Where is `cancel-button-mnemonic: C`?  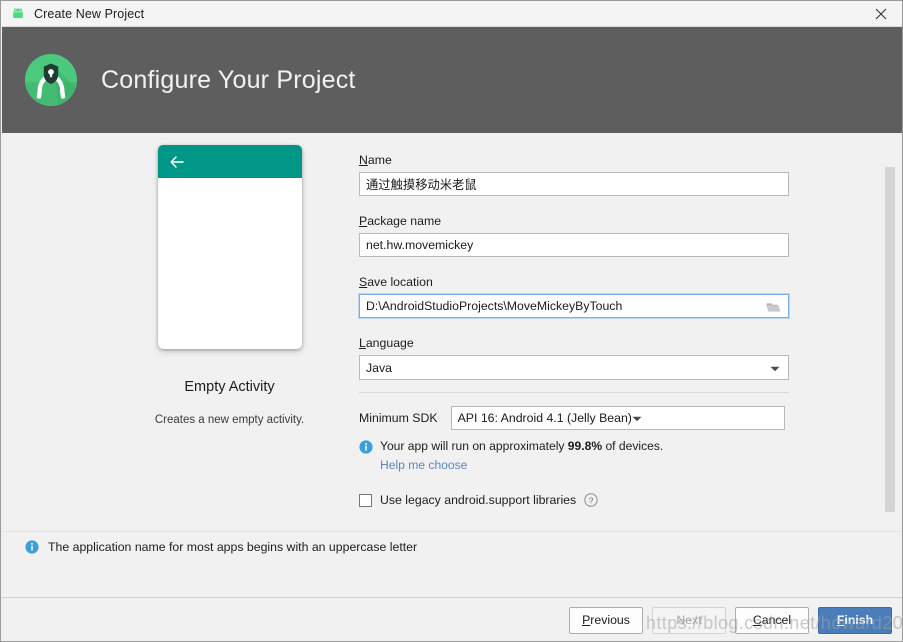
cancel-button-mnemonic: C is located at coordinates (757, 620).